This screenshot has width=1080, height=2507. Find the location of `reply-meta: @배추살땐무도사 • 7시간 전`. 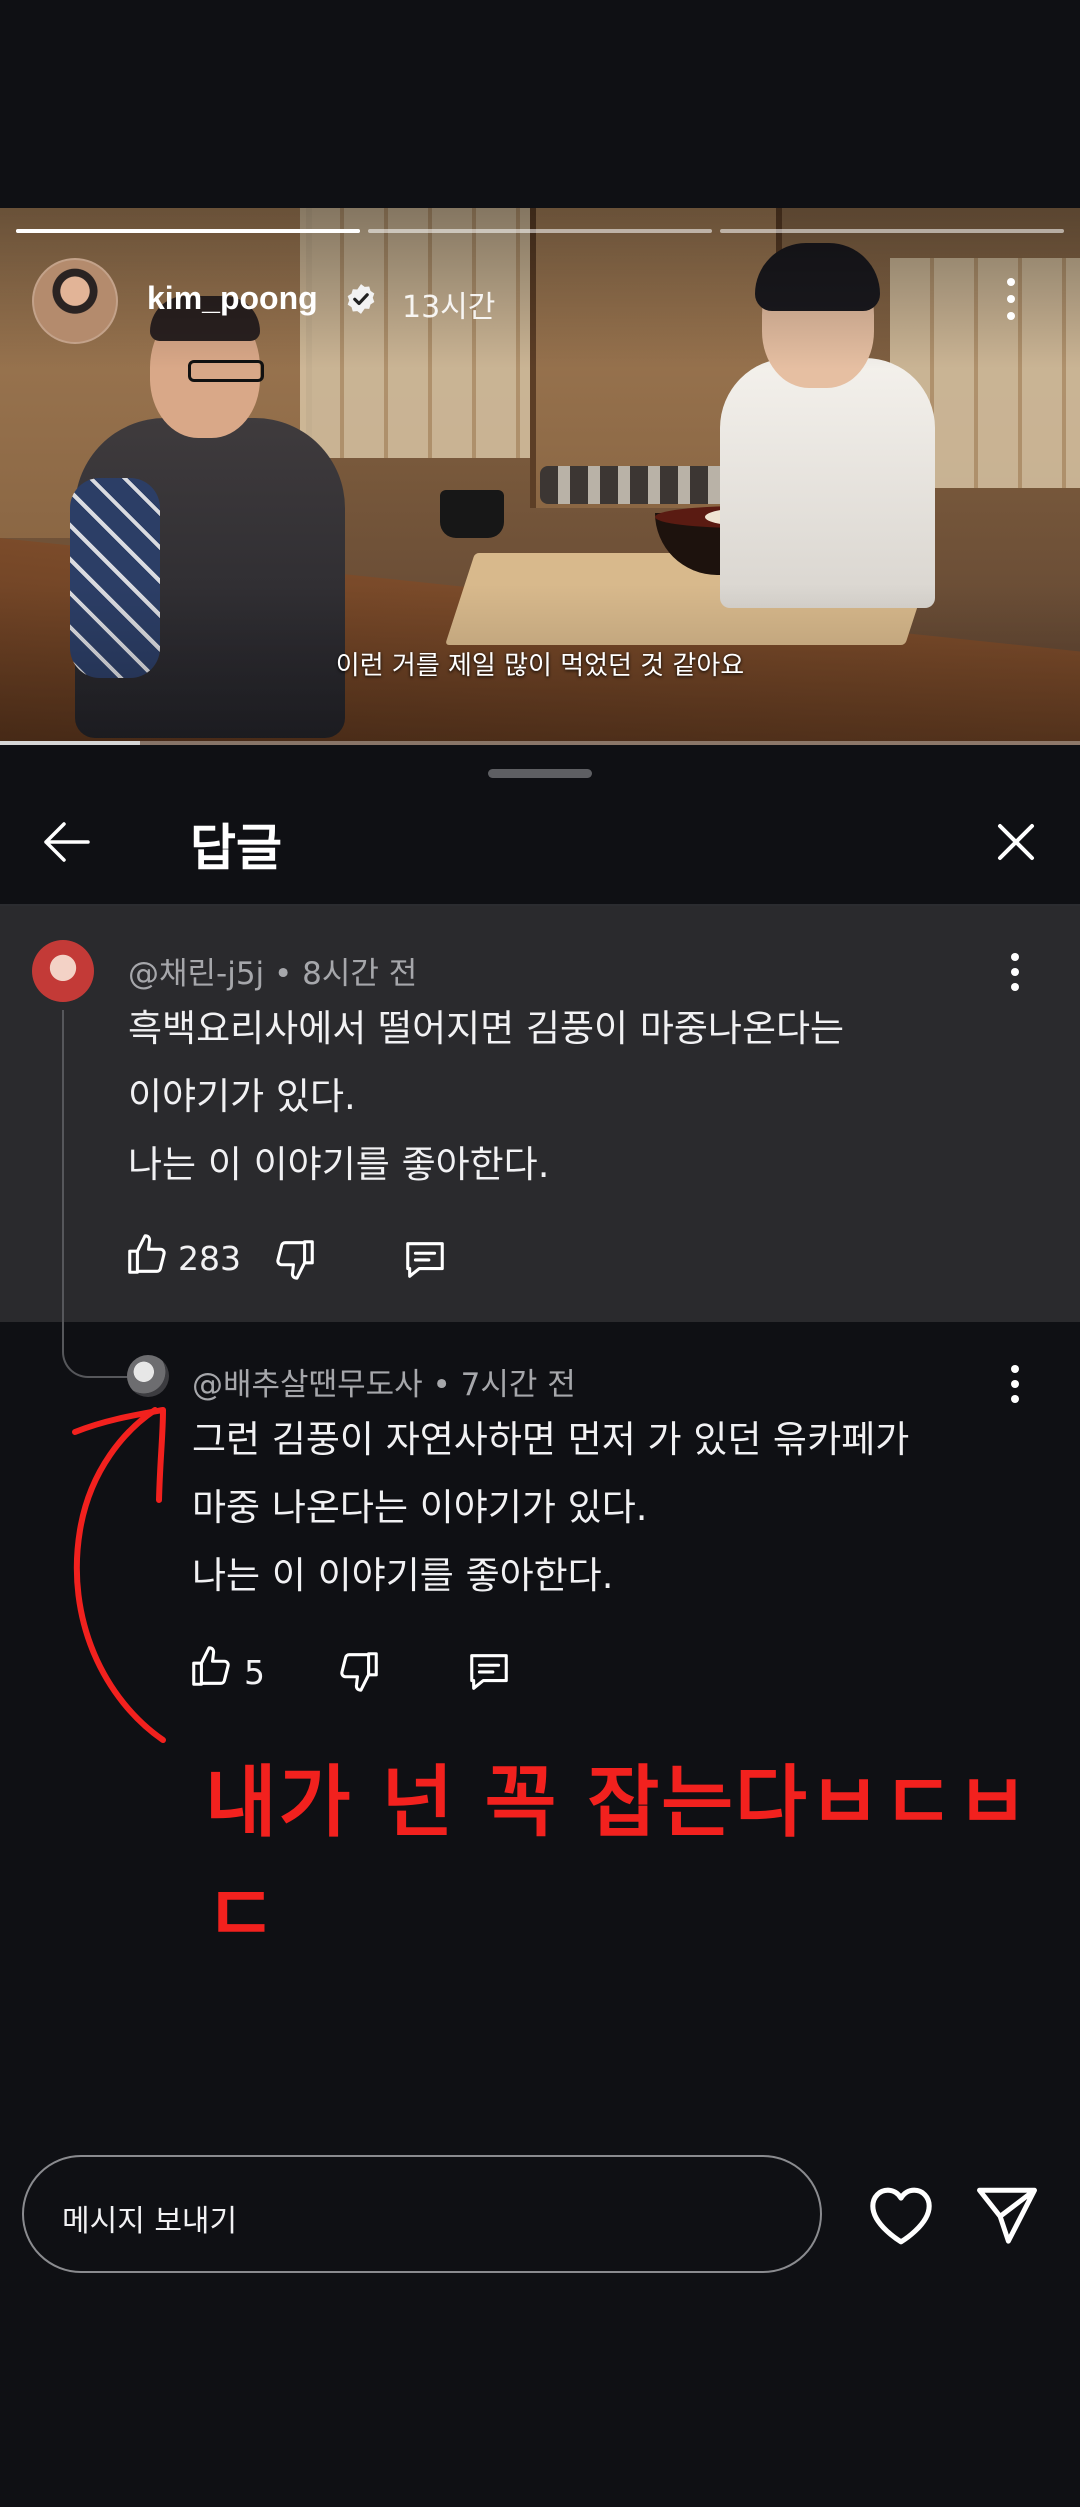

reply-meta: @배추살땐무도사 • 7시간 전 is located at coordinates (384, 1385).